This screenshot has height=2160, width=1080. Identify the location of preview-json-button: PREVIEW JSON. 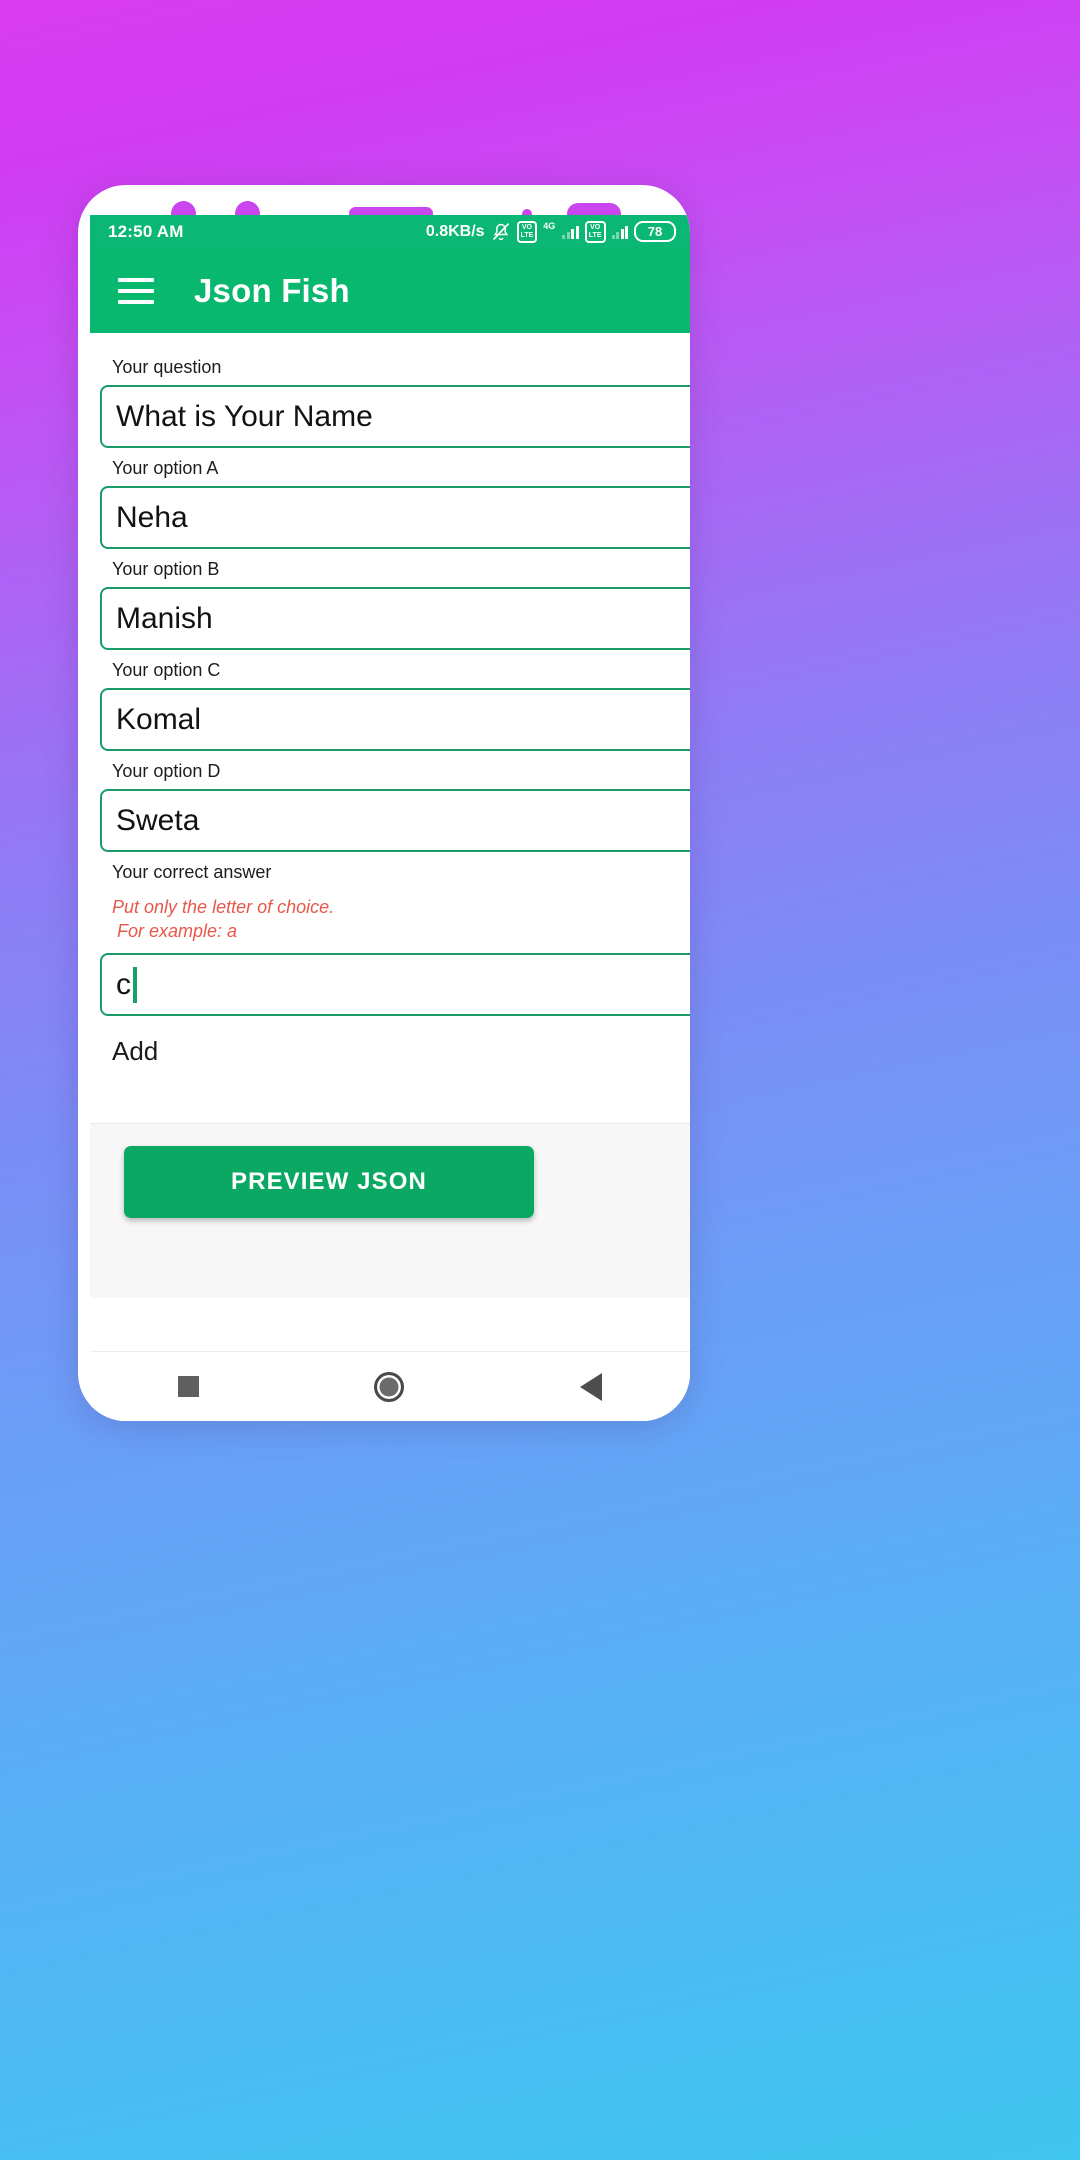
(329, 1182).